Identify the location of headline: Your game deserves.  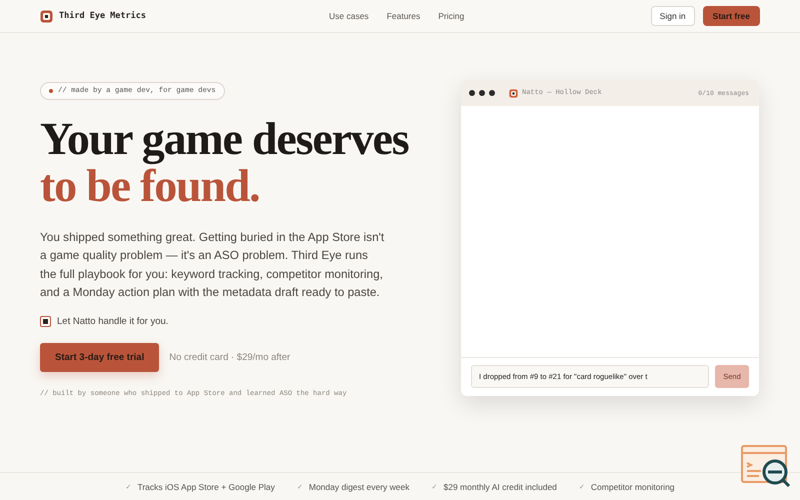
(225, 138).